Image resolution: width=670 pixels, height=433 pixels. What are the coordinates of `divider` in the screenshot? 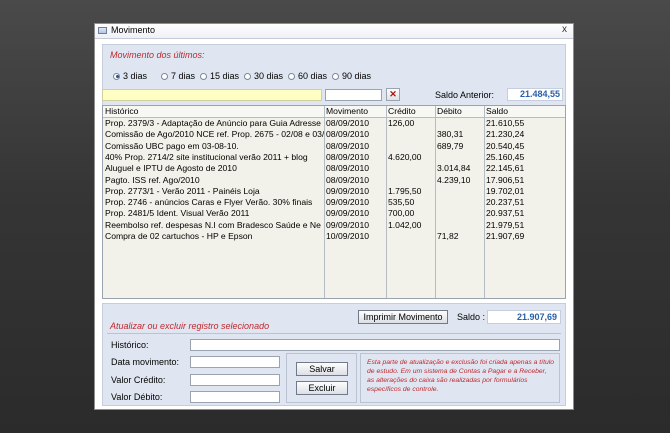 It's located at (334, 333).